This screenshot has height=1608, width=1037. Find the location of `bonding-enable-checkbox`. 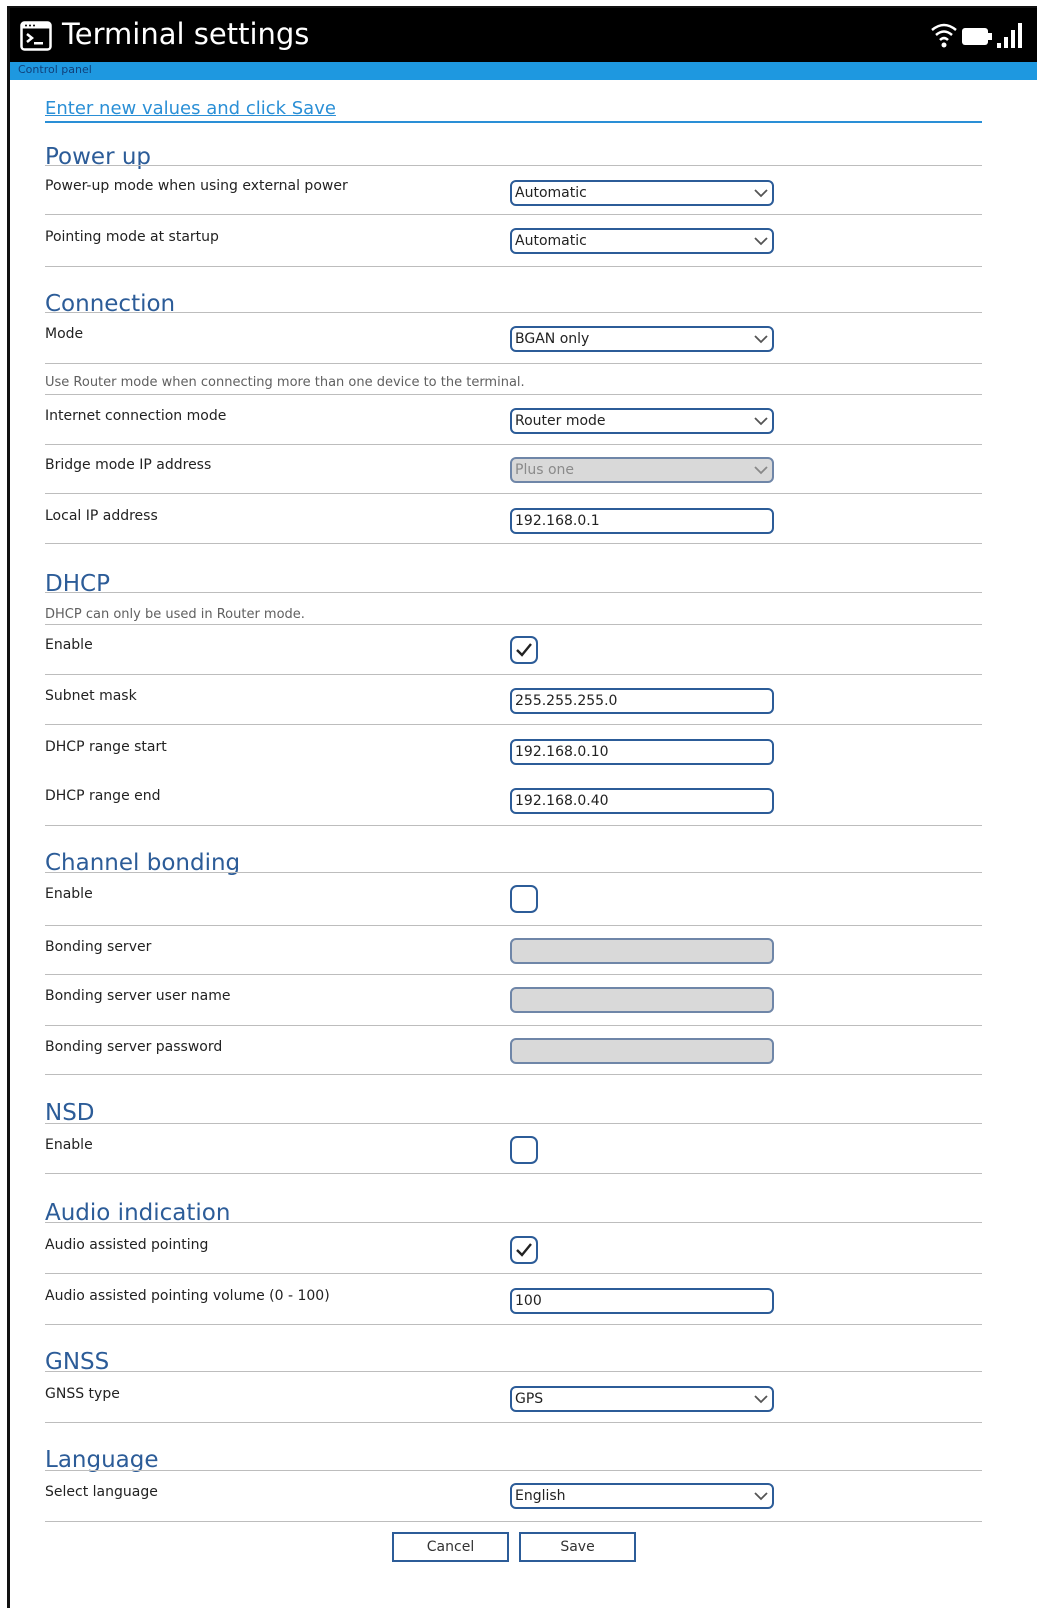

bonding-enable-checkbox is located at coordinates (524, 899).